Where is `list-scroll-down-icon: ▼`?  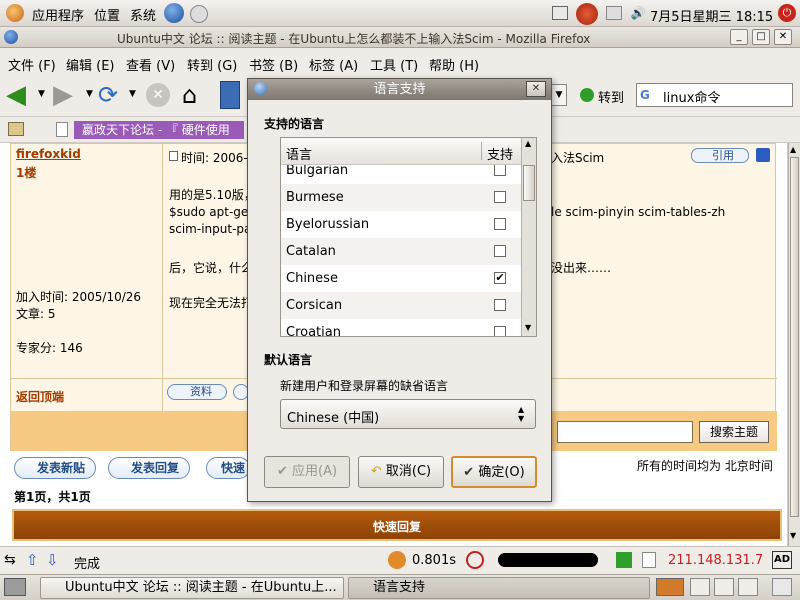
list-scroll-down-icon: ▼ is located at coordinates (528, 327).